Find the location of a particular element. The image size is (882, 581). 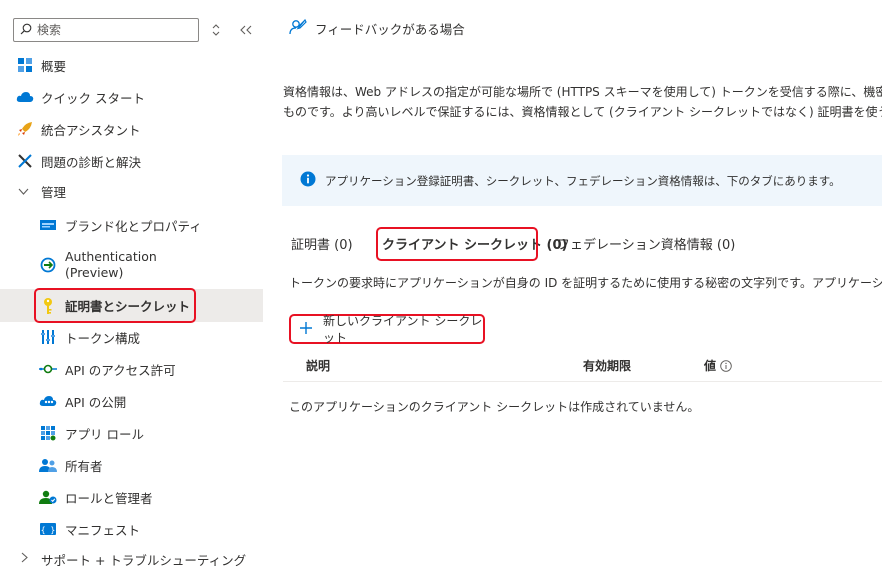

sidebar-item-label: クイック スタート is located at coordinates (93, 98).